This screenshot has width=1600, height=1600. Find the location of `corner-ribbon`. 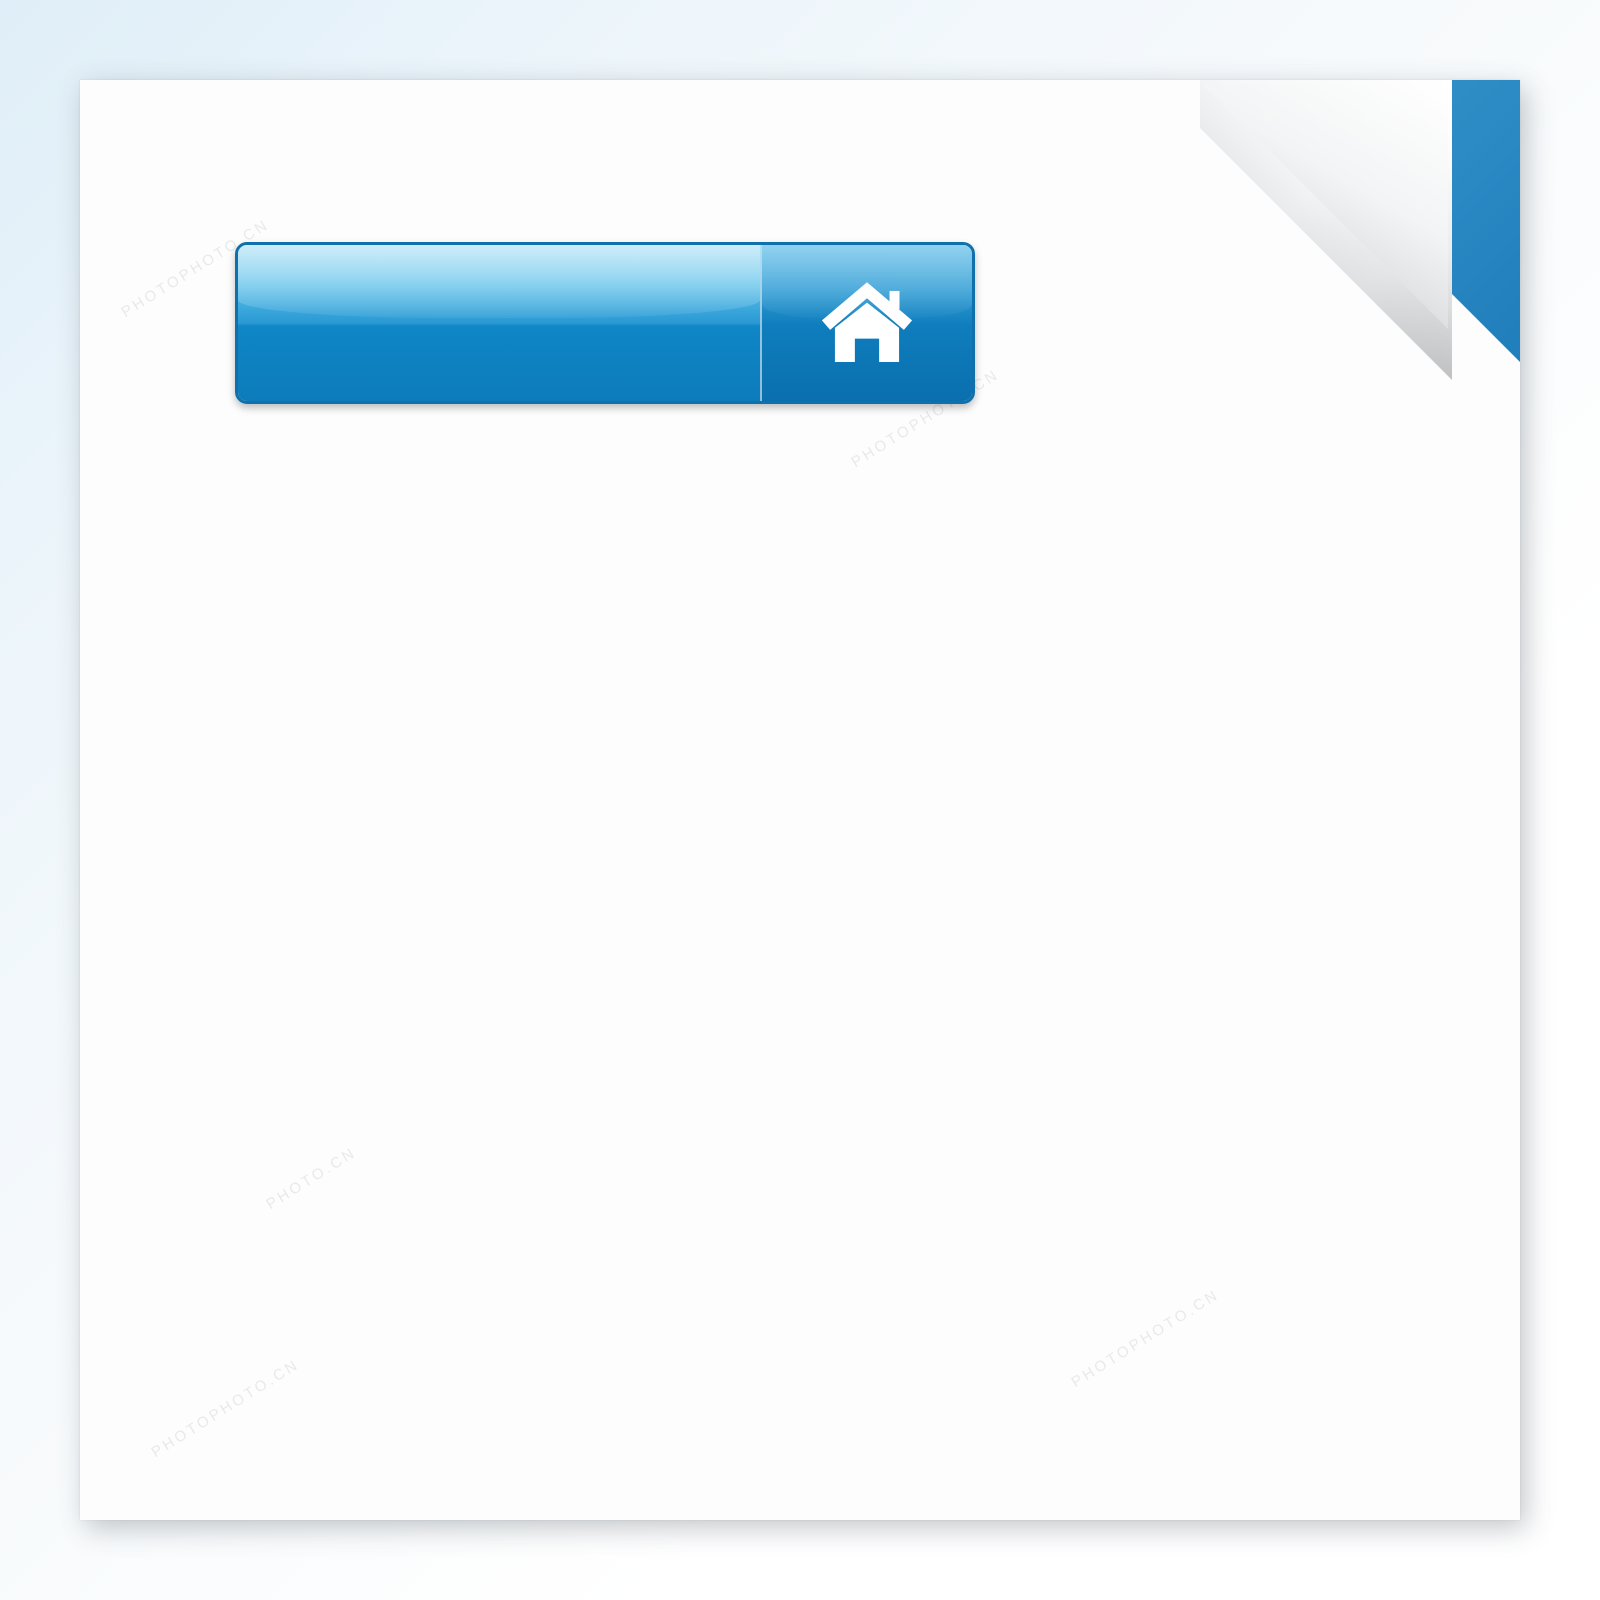

corner-ribbon is located at coordinates (1360, 240).